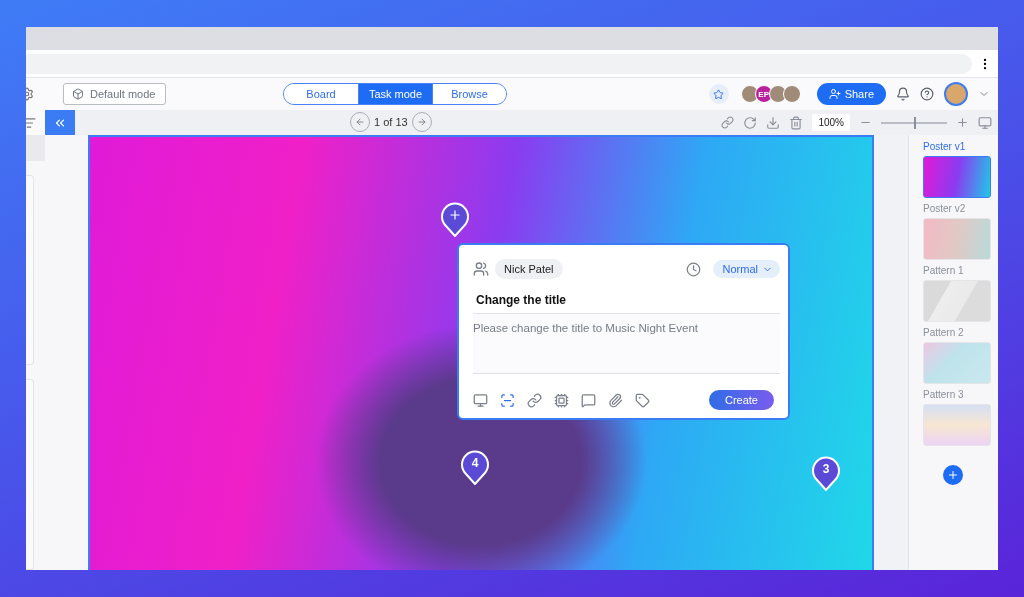 This screenshot has width=1024, height=597. I want to click on zoom-in-icon, so click(962, 122).